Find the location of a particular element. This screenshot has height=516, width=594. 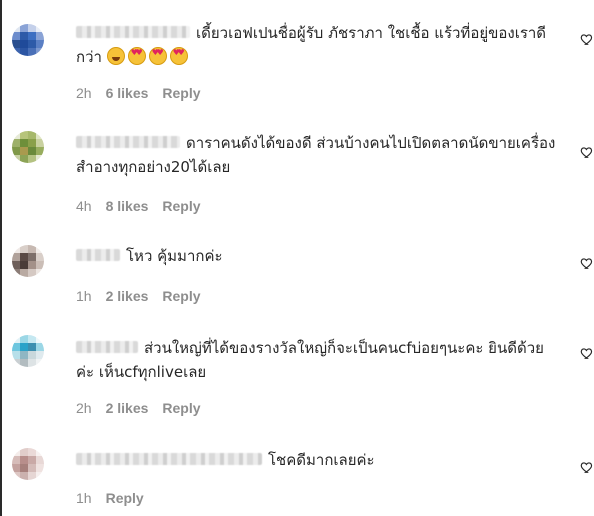

comment-meta: 1h 2 likes Reply is located at coordinates (145, 296).